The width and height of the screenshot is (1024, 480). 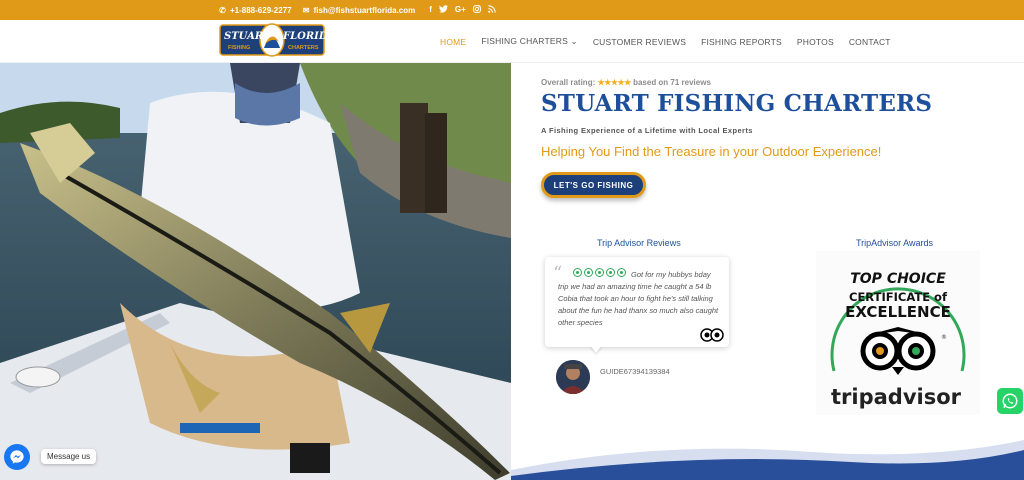 I want to click on nav-home: HOME, so click(x=453, y=42).